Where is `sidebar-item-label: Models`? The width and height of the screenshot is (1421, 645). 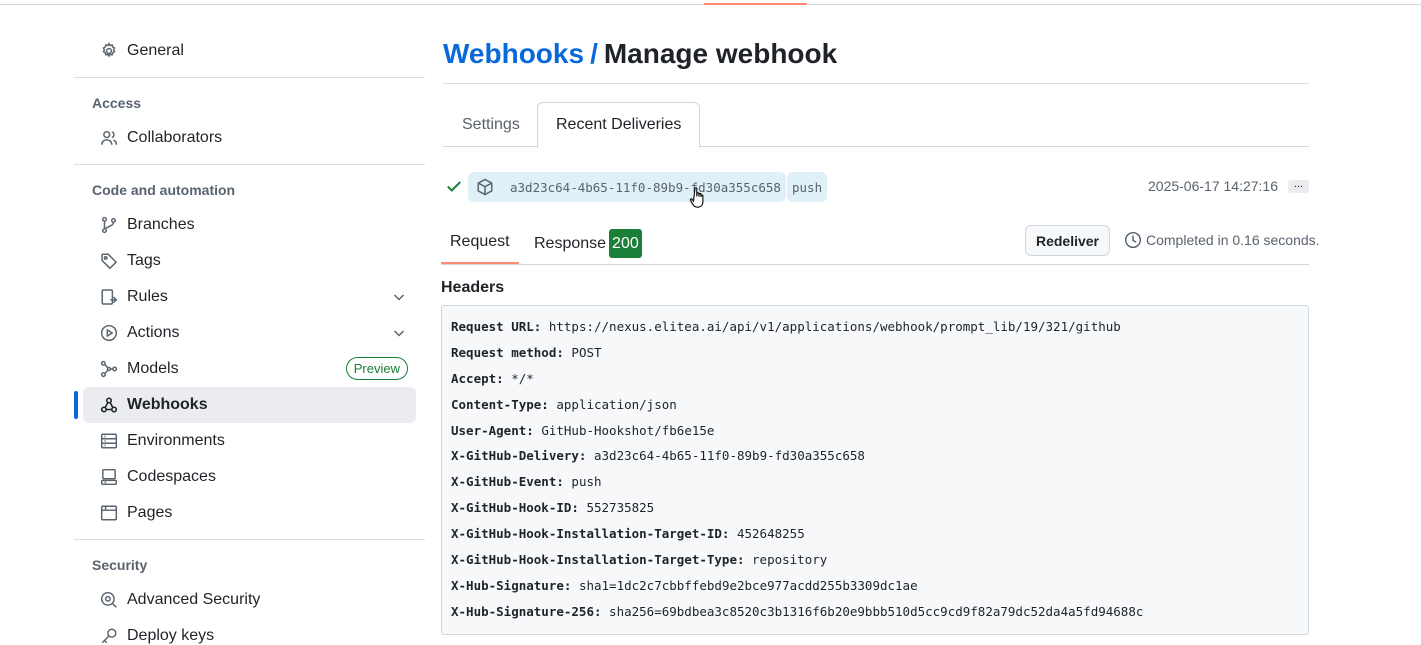
sidebar-item-label: Models is located at coordinates (153, 369).